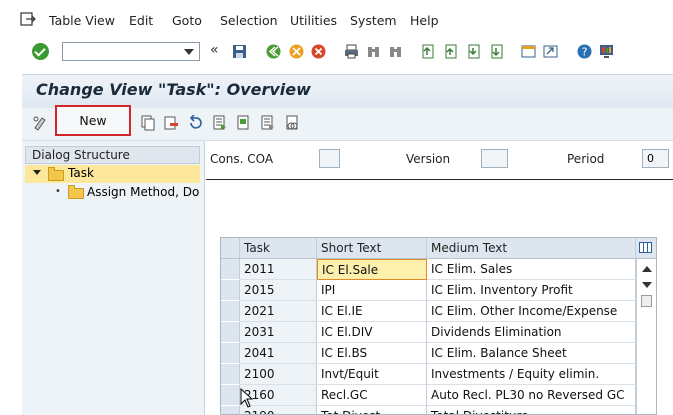 The image size is (673, 415). Describe the element at coordinates (247, 398) in the screenshot. I see `mouse-cursor-icon` at that location.